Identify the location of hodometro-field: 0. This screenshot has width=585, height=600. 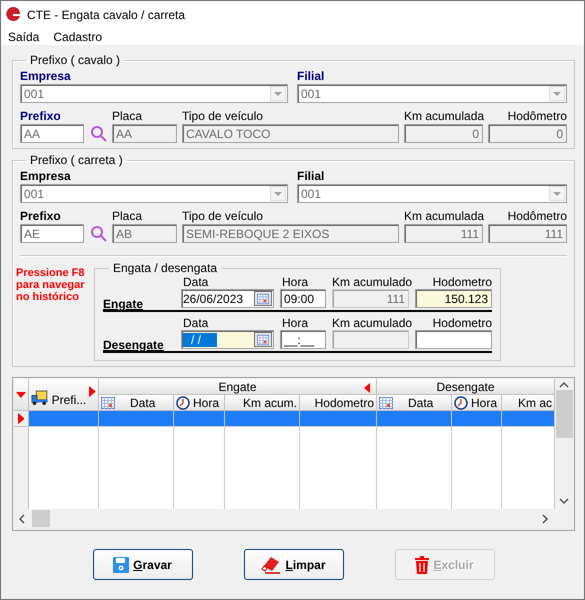
(527, 133).